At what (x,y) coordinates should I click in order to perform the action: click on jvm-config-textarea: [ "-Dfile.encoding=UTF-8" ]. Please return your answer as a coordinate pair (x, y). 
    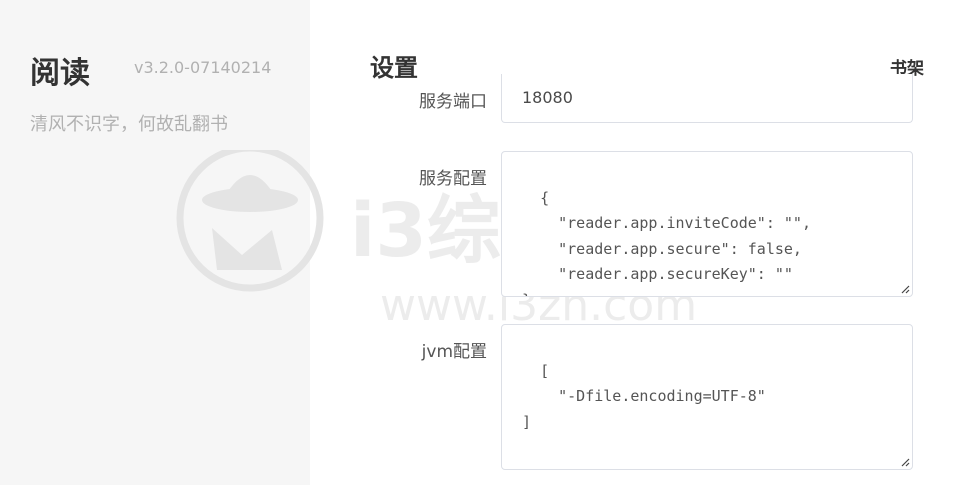
    Looking at the image, I should click on (707, 397).